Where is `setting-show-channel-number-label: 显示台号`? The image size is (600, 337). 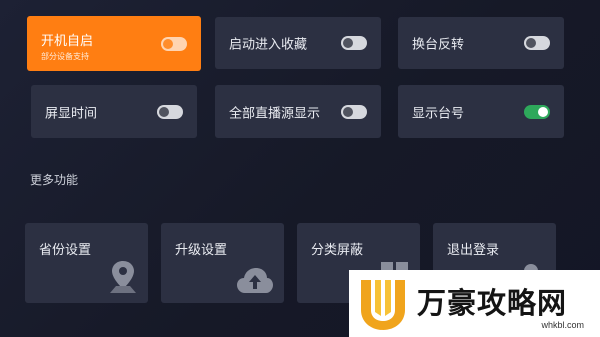 setting-show-channel-number-label: 显示台号 is located at coordinates (438, 113).